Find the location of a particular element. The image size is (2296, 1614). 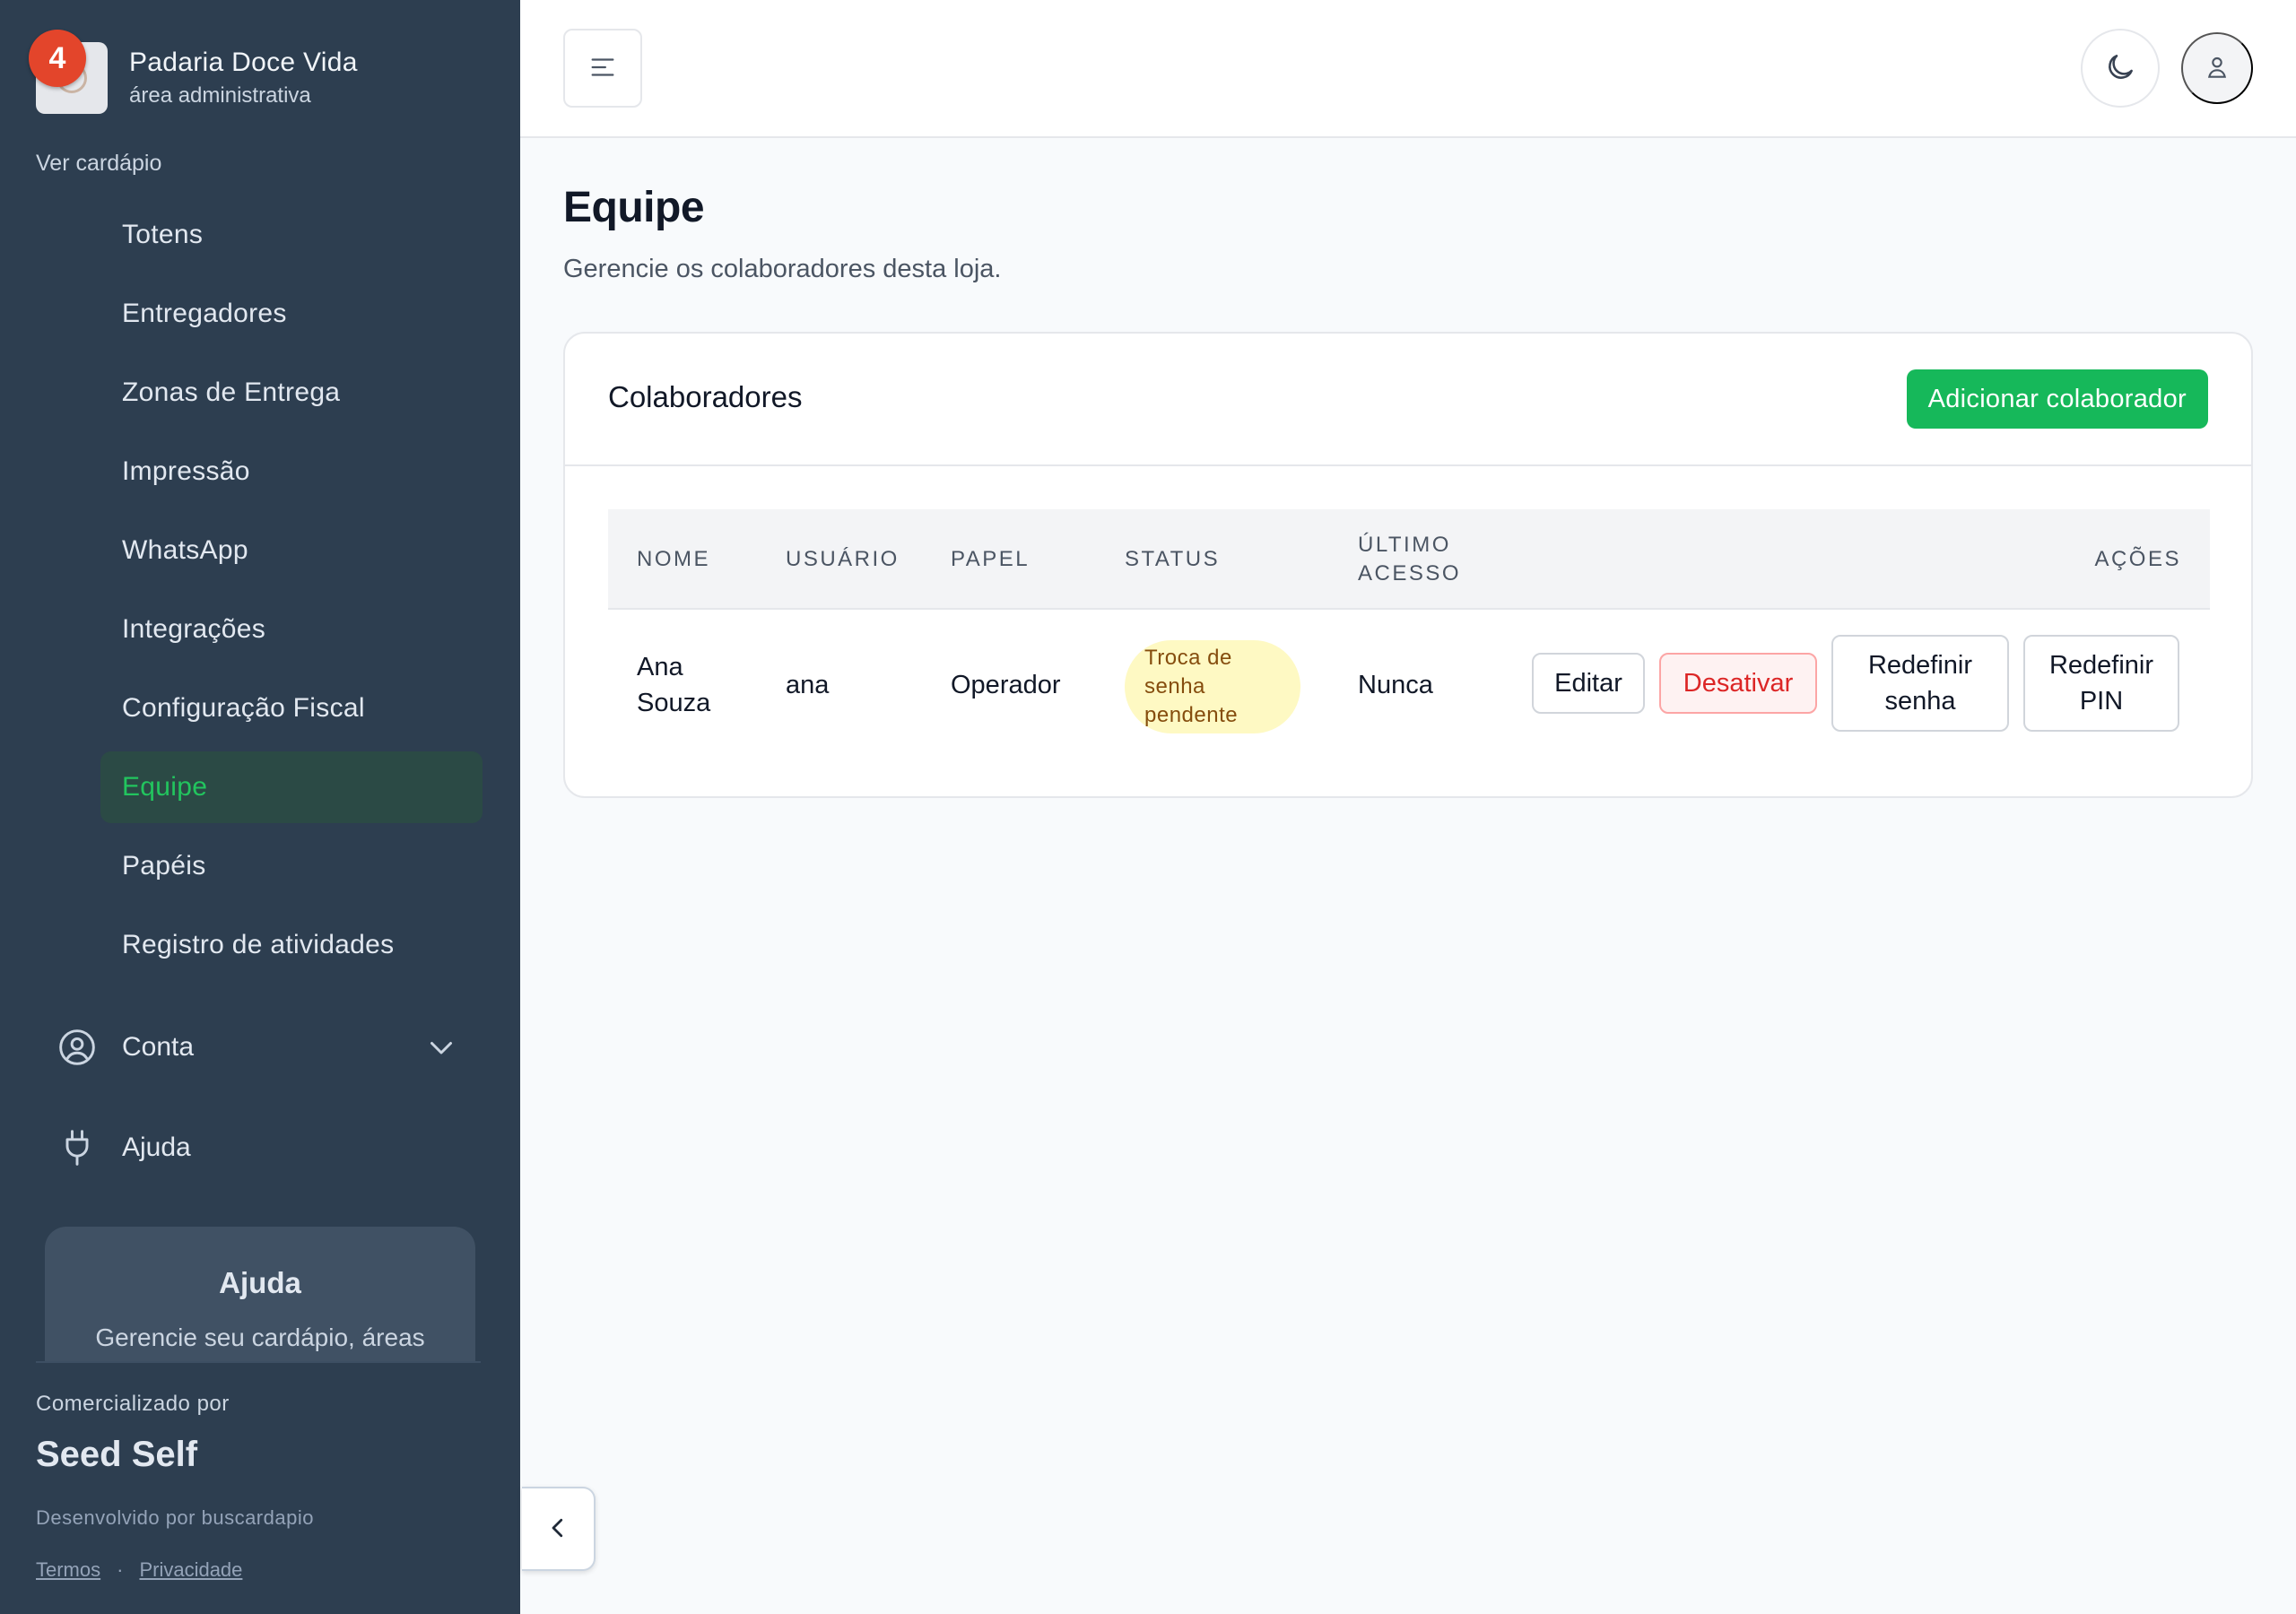

legal-links: Termos · Privacidade is located at coordinates (139, 1570).